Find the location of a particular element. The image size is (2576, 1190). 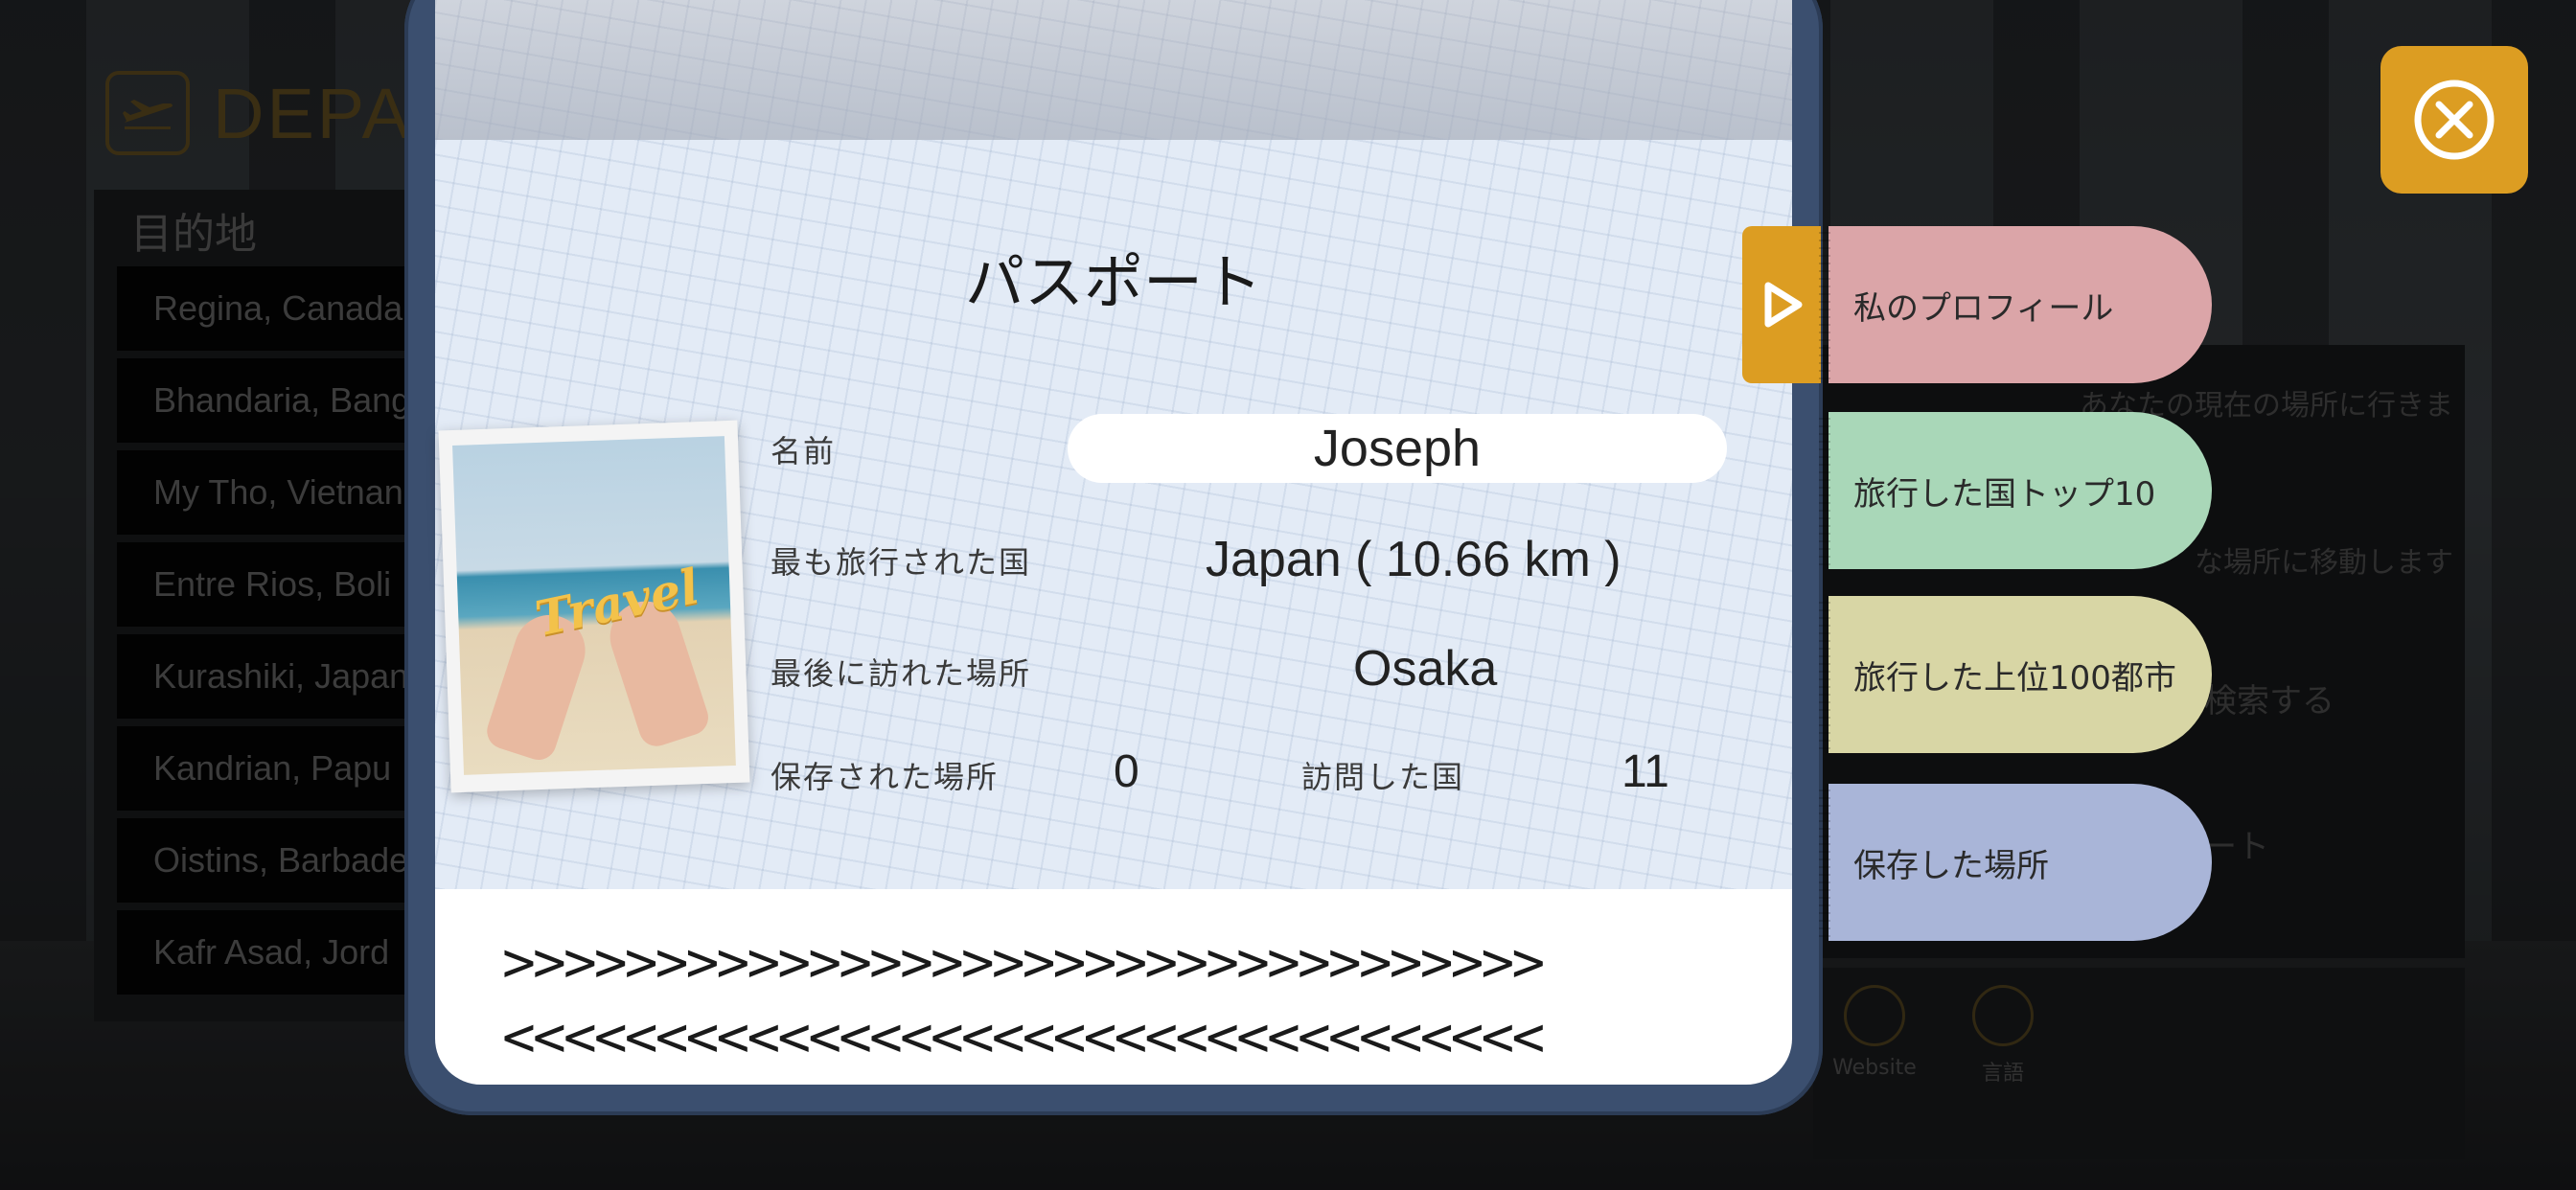

tab-top100-cities: 旅行した上位100都市 is located at coordinates (2015, 674).